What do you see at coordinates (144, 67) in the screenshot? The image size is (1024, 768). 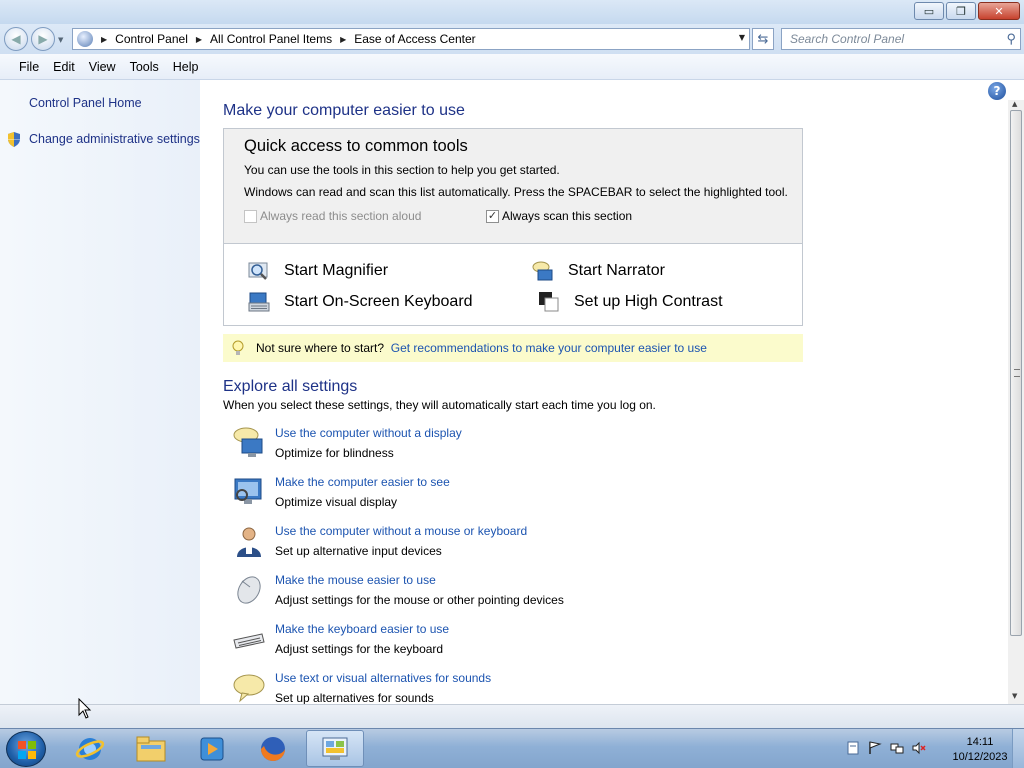 I see `menu-tools: Tools` at bounding box center [144, 67].